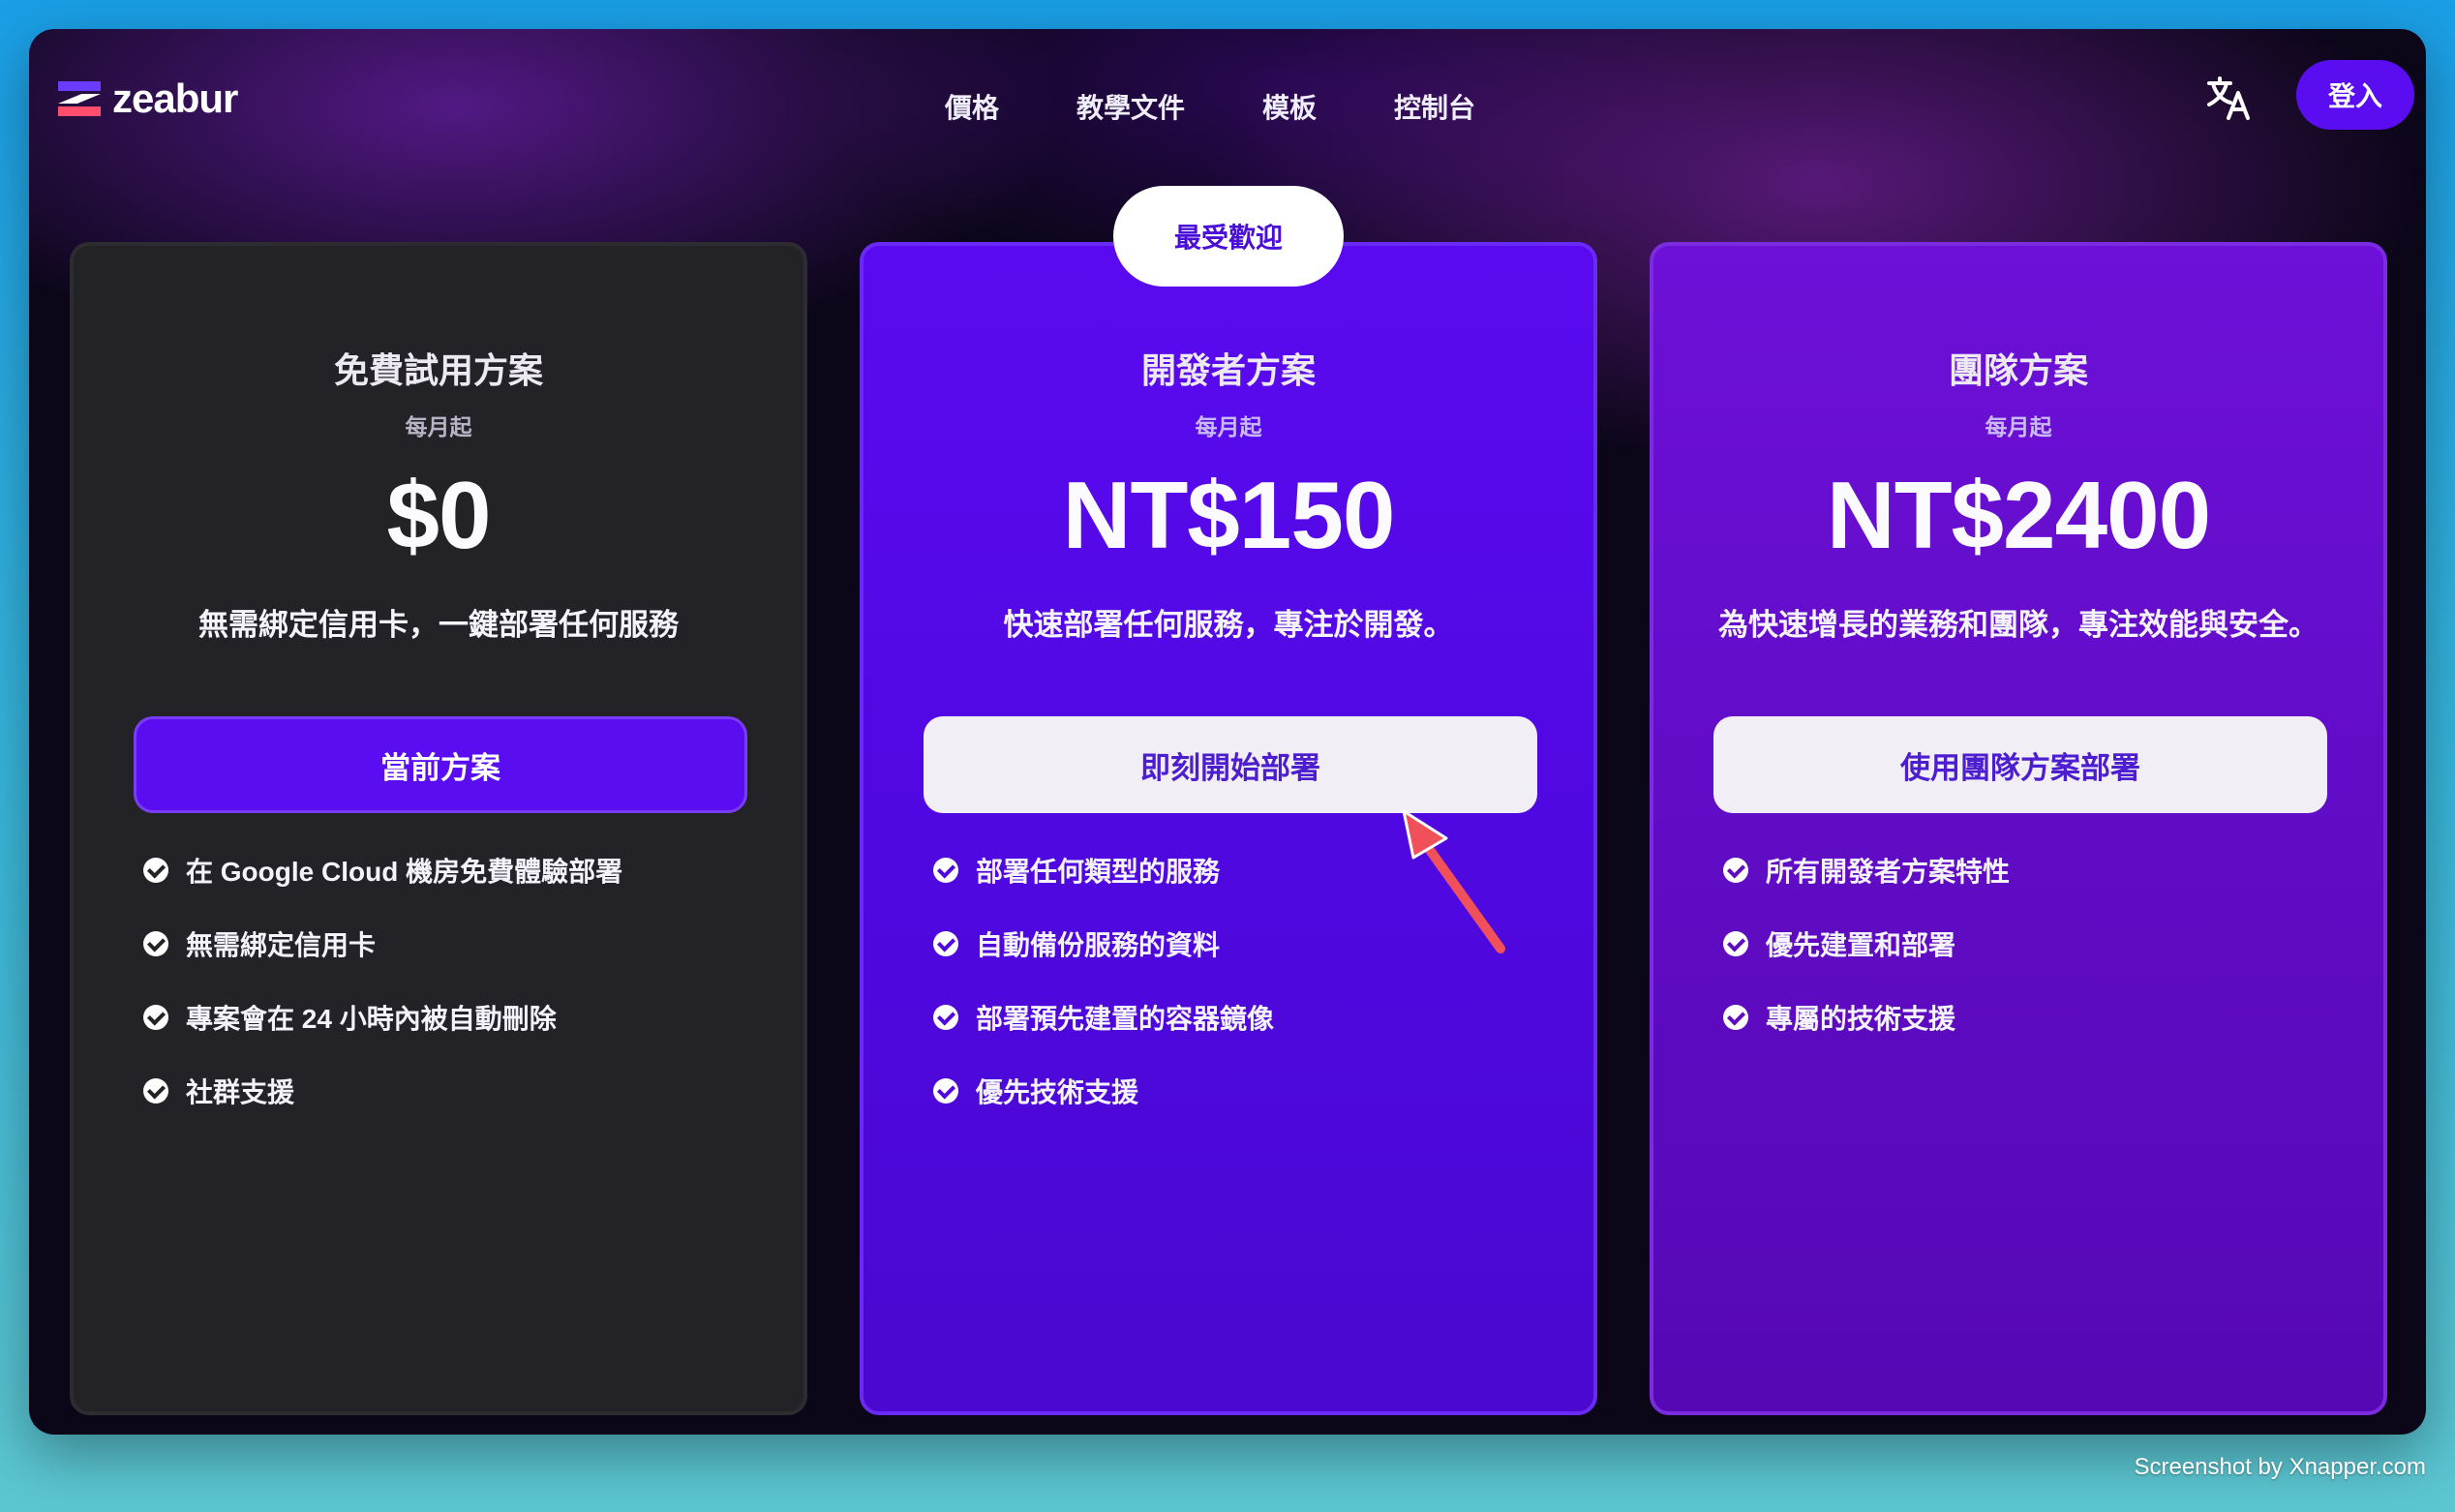  Describe the element at coordinates (2280, 1467) in the screenshot. I see `screenshot-credit: Screenshot by Xnapper.com` at that location.